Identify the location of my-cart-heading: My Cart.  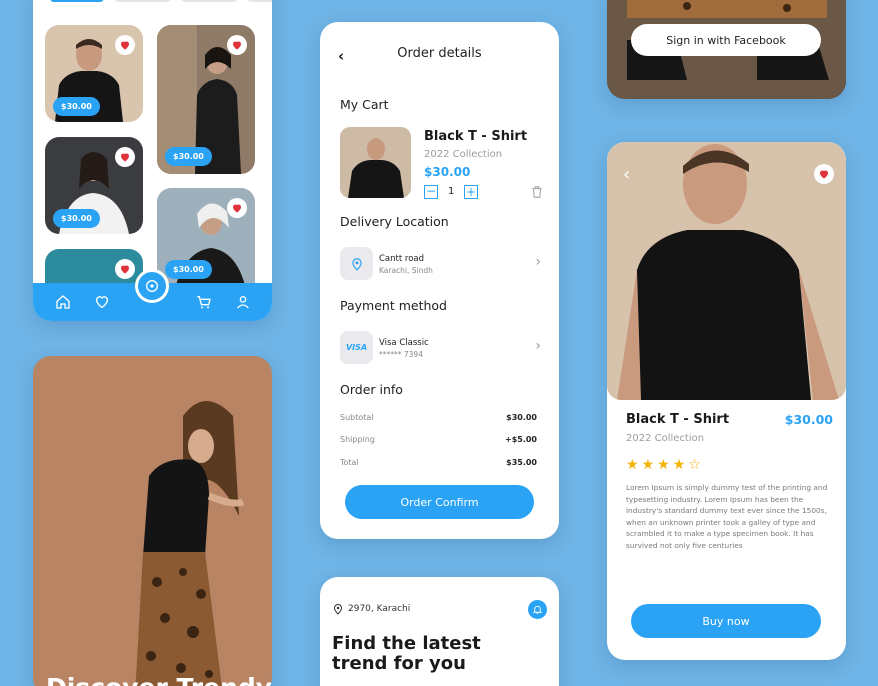
(364, 104).